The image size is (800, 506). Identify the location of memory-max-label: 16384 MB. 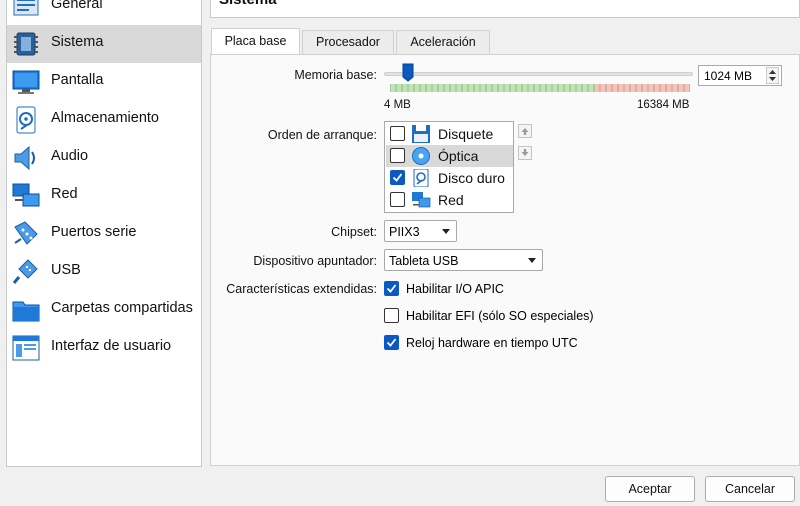
(663, 105).